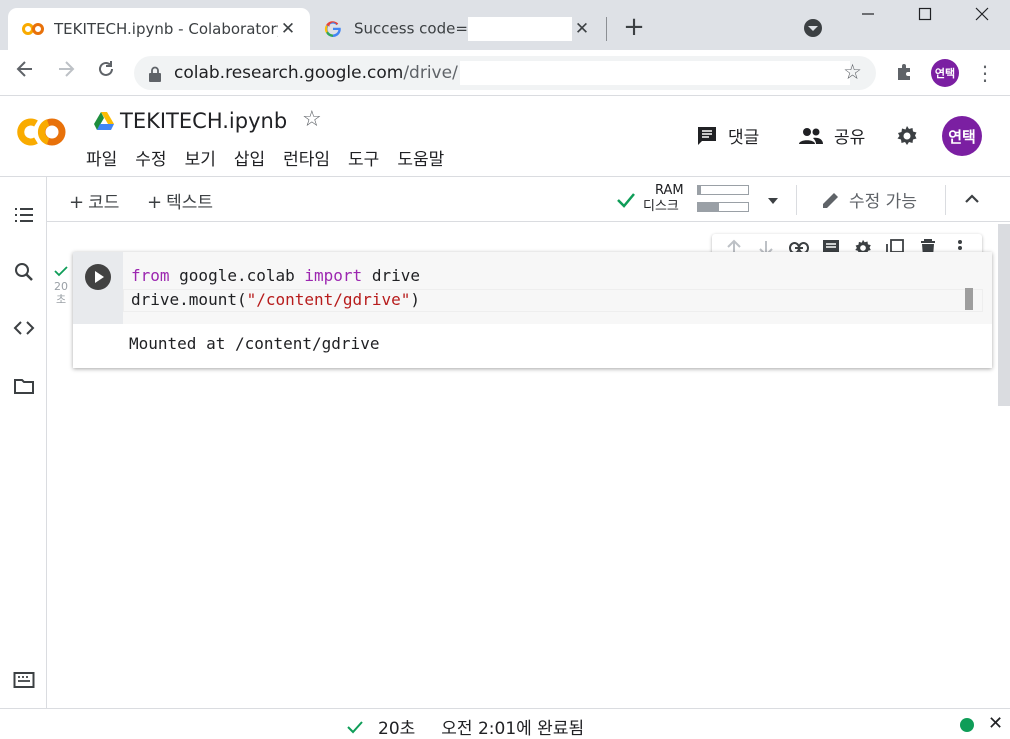 The width and height of the screenshot is (1010, 739). I want to click on menu-file: 파일, so click(101, 157).